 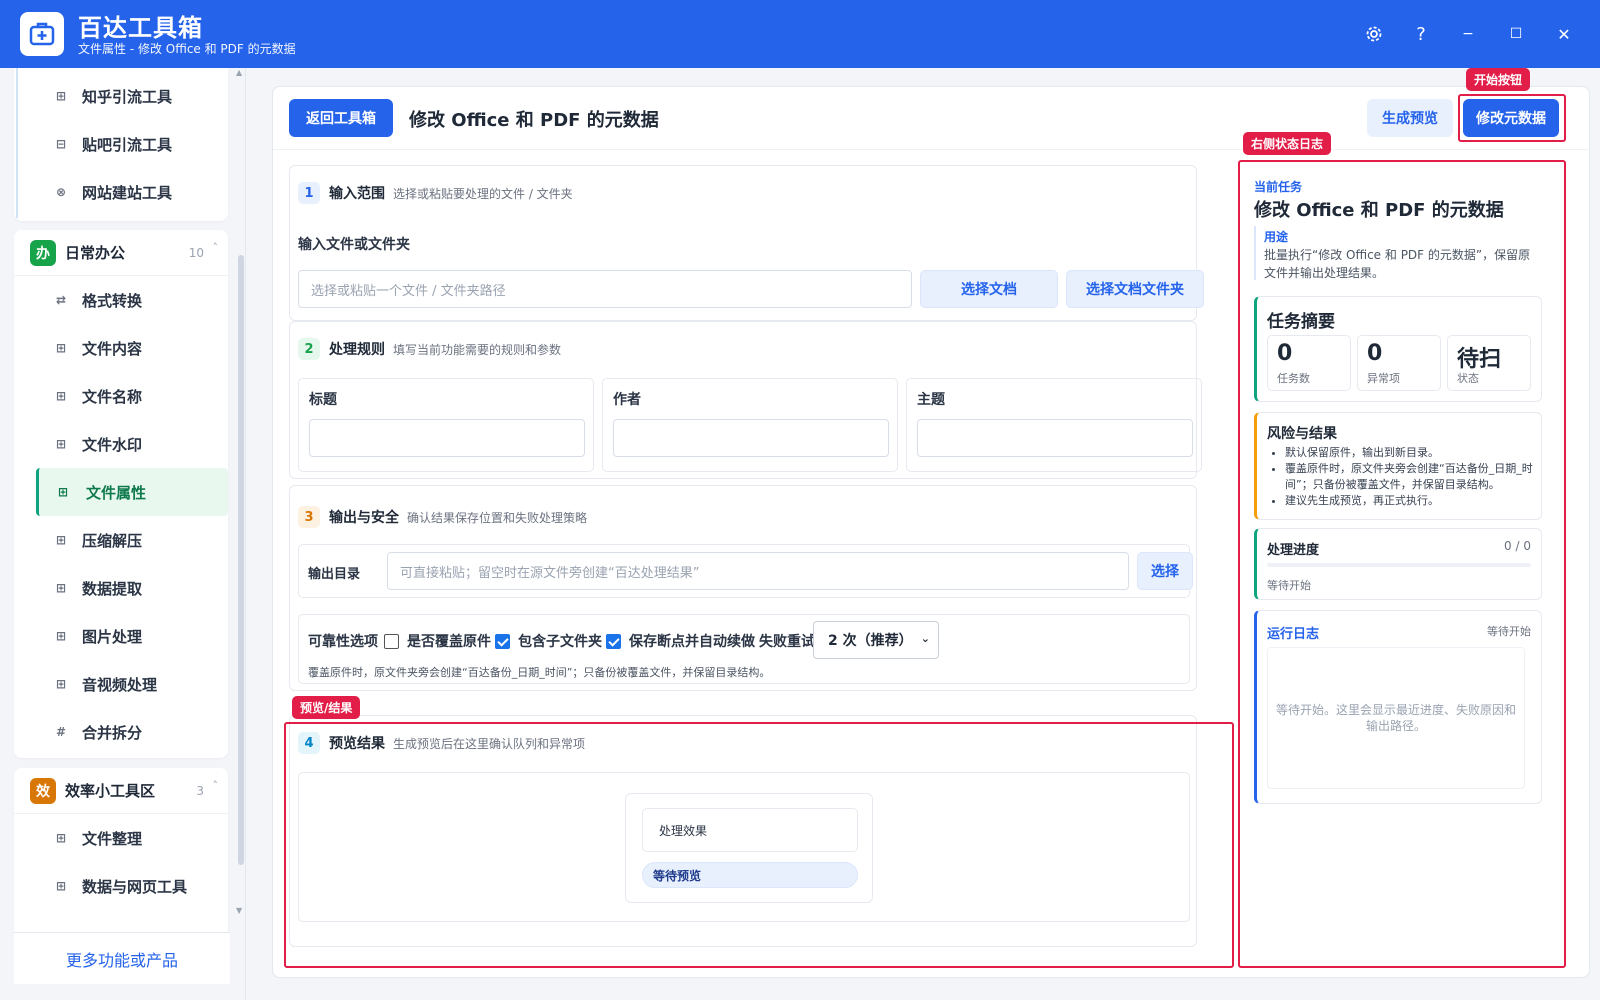 I want to click on input-path-field: 选择或粘贴一个文件 / 文件夹路径, so click(x=605, y=289).